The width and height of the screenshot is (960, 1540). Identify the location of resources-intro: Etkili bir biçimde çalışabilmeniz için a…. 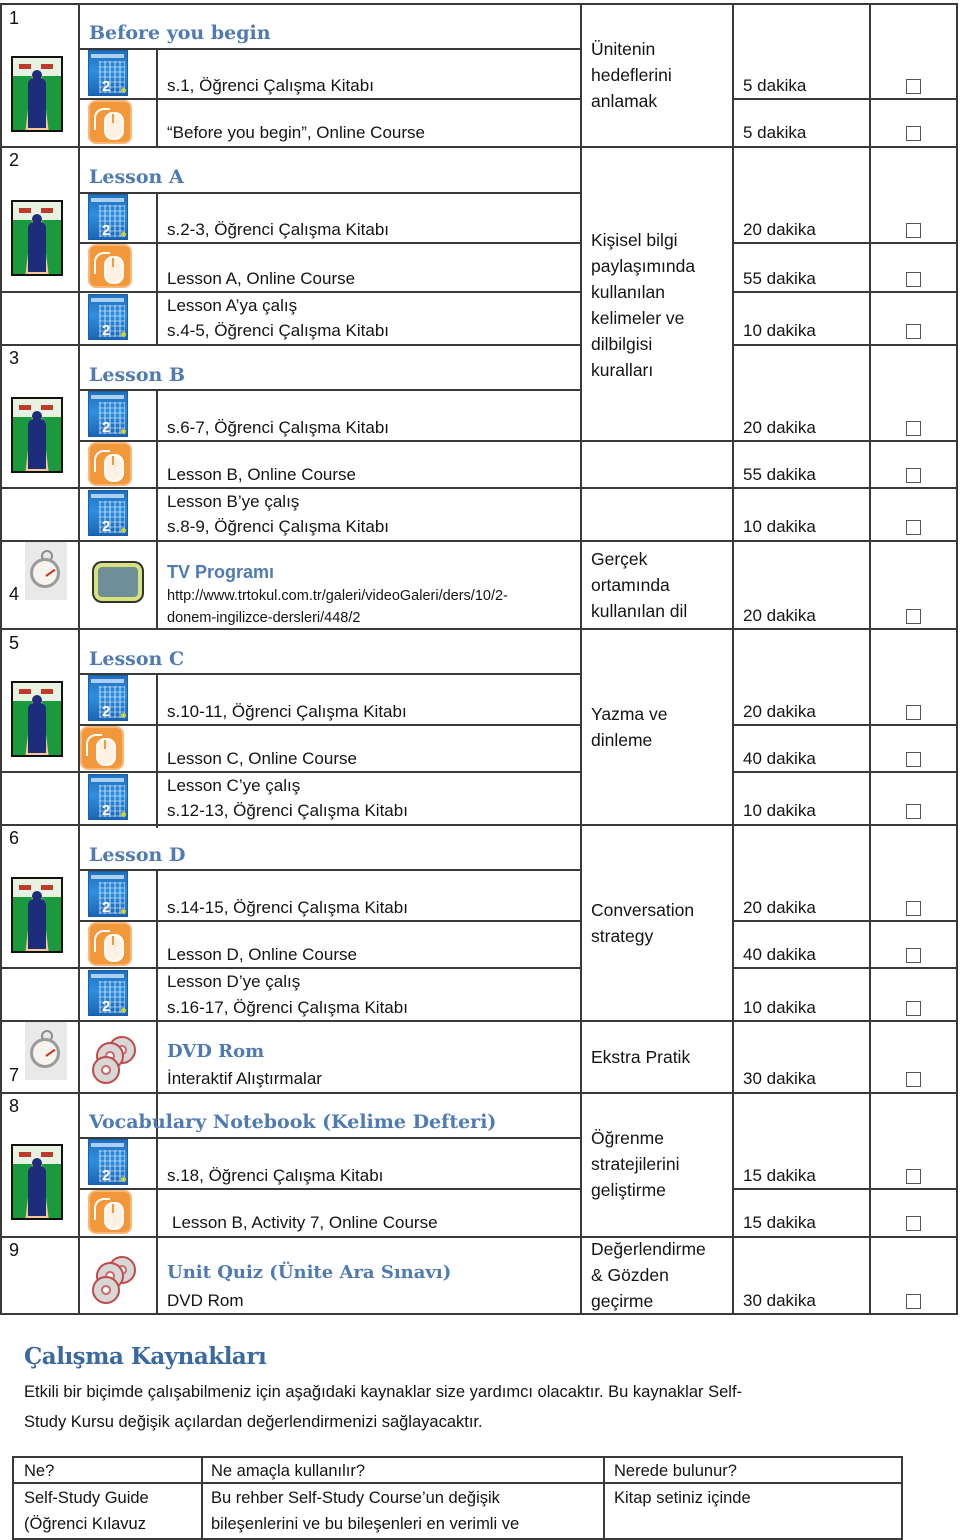
(383, 1392).